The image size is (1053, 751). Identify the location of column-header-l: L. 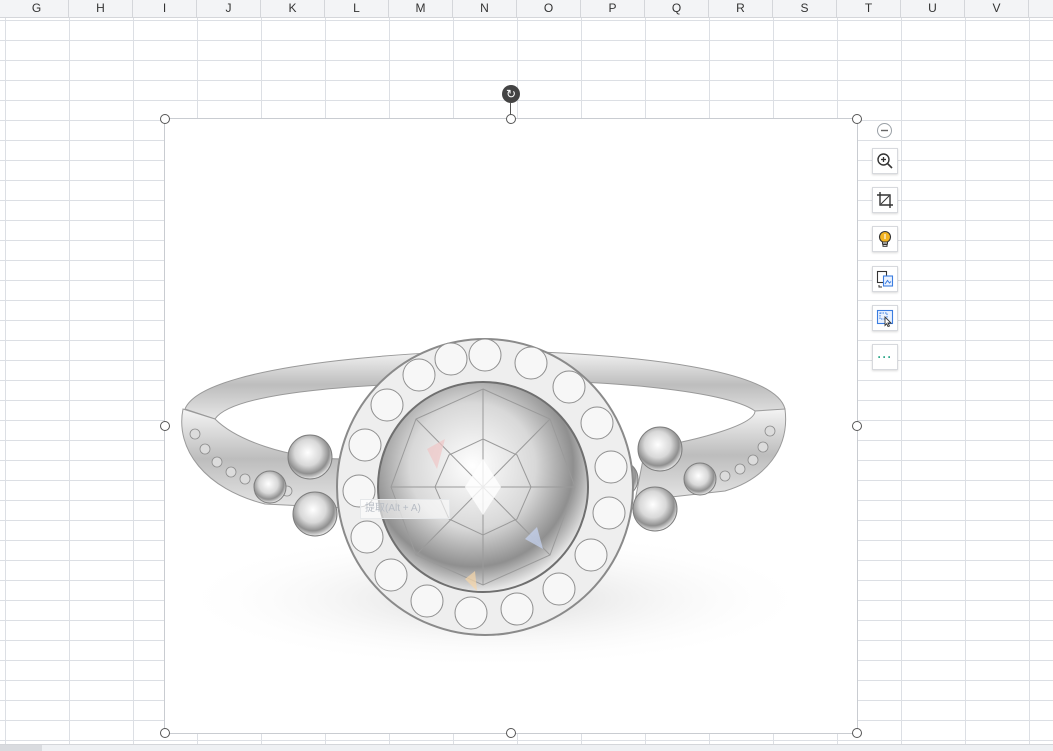
(357, 8).